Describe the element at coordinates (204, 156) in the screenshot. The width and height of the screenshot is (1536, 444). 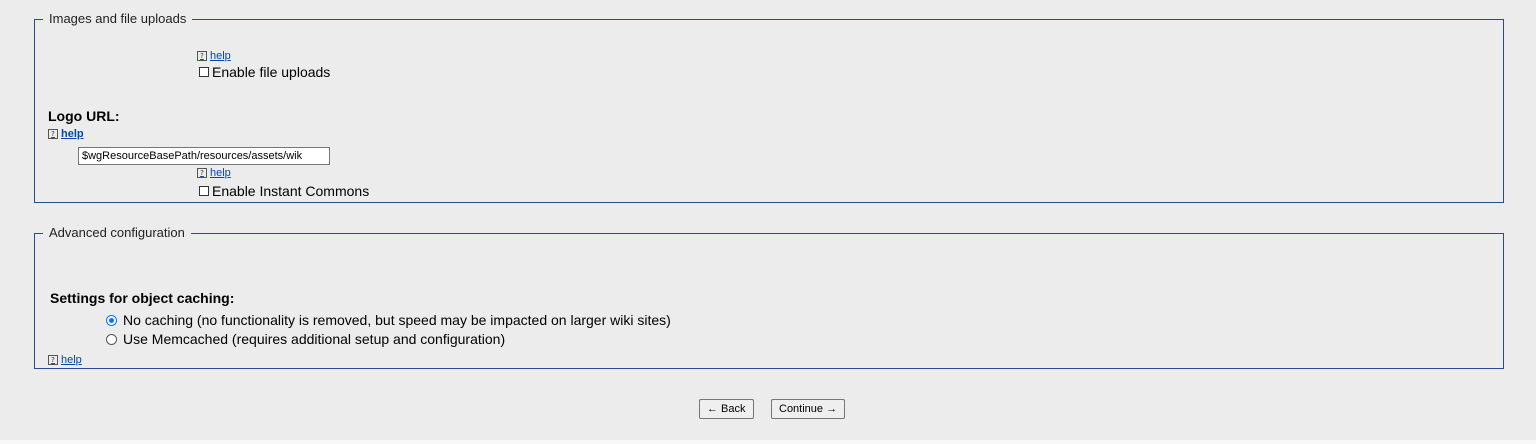
I see `logo-url-input: $wgResourceBasePath/resources/assets/wik` at that location.